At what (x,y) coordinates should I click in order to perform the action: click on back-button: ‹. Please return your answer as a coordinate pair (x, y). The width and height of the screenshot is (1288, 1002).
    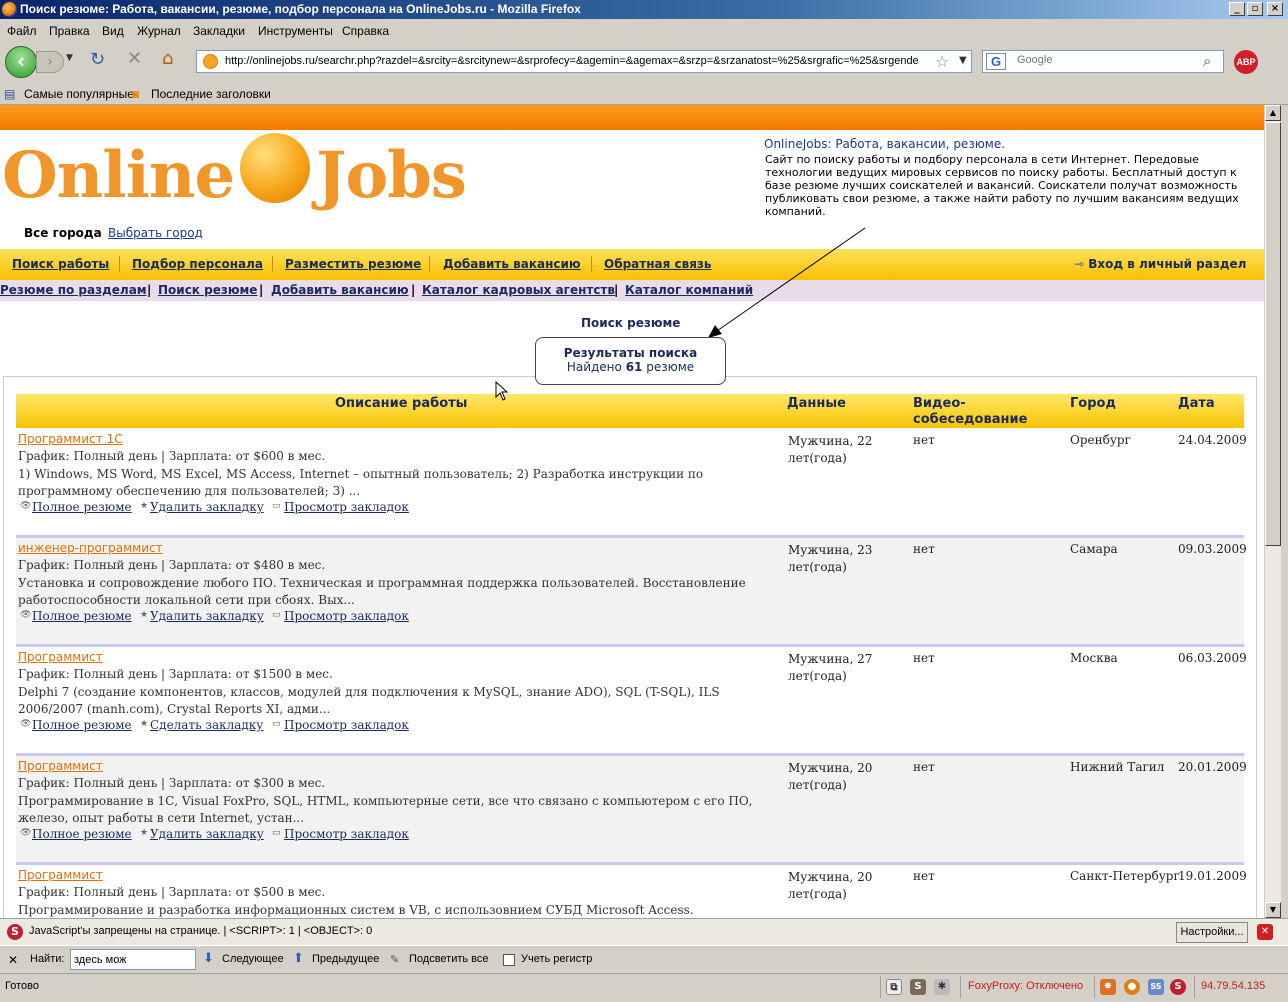
    Looking at the image, I should click on (21, 62).